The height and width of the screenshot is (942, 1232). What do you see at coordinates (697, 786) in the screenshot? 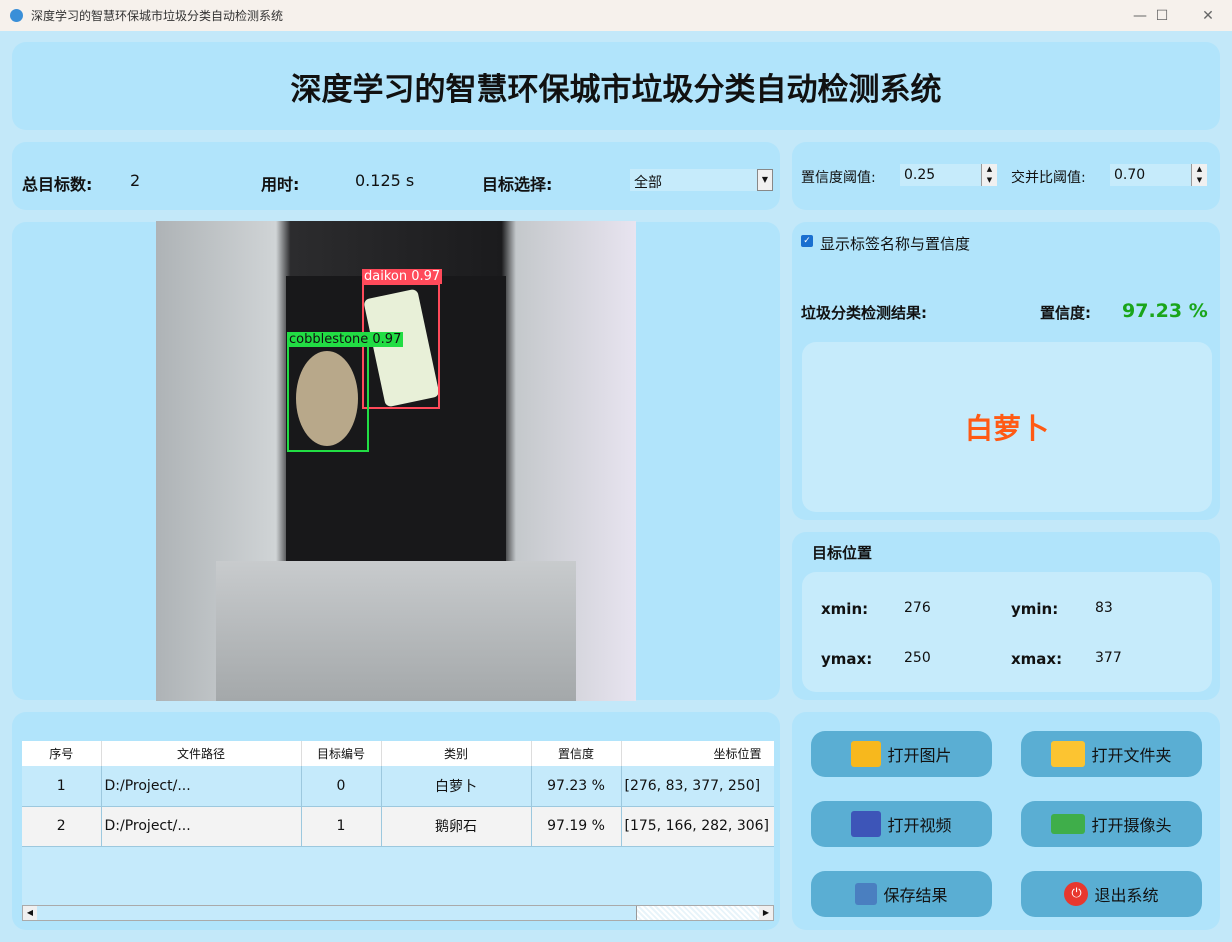
I see `cell-coords: [276, 83, 377, 250]` at bounding box center [697, 786].